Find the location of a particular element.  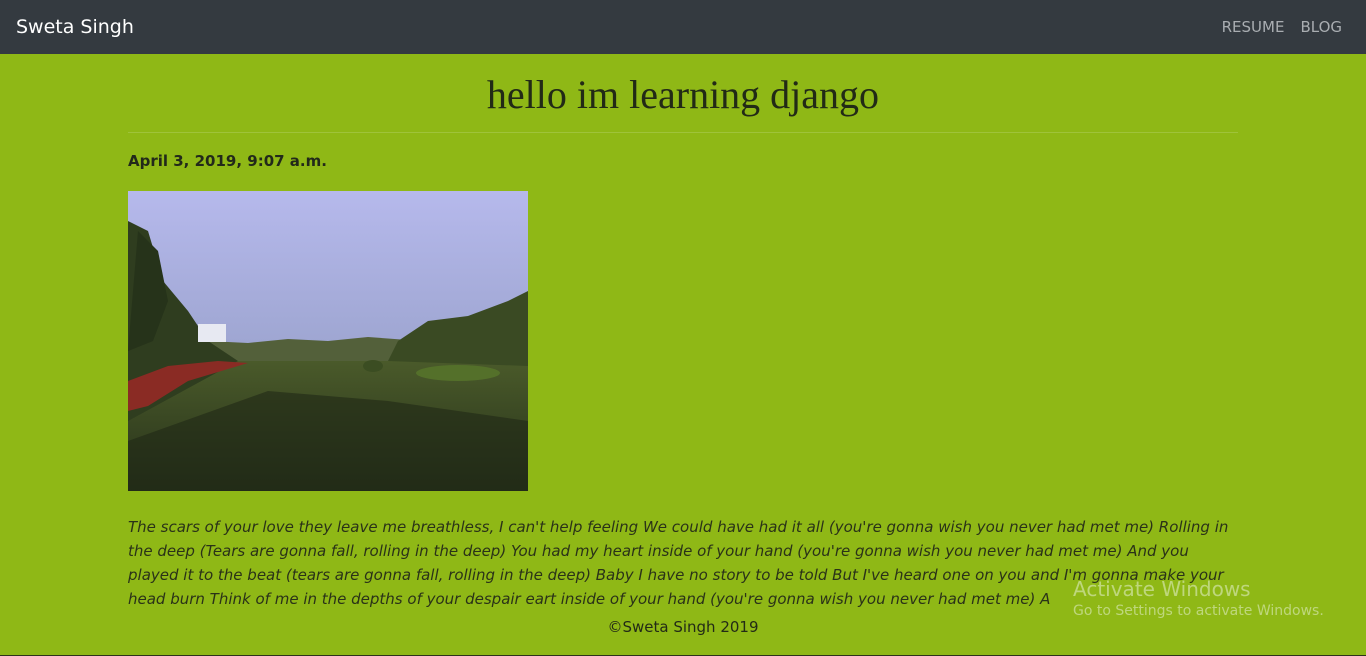

post-image is located at coordinates (328, 341).